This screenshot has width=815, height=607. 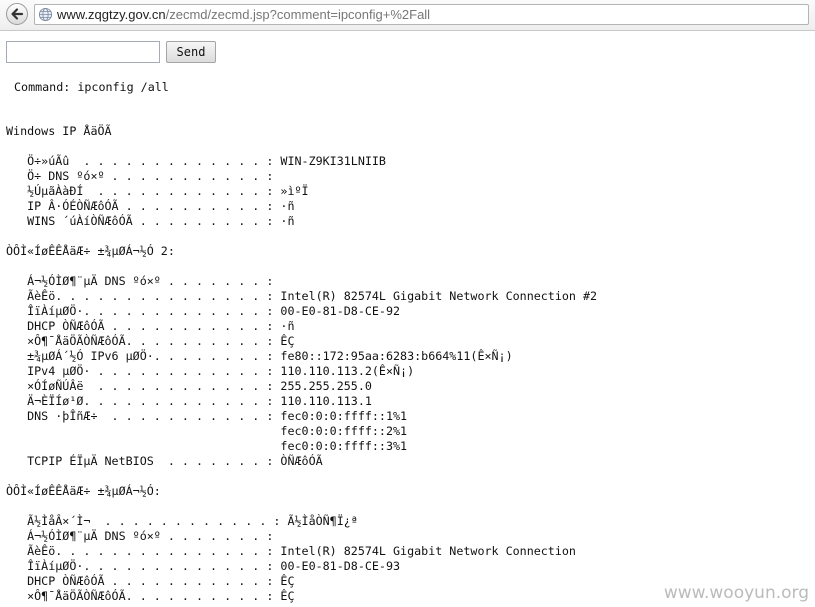 I want to click on back-button, so click(x=17, y=14).